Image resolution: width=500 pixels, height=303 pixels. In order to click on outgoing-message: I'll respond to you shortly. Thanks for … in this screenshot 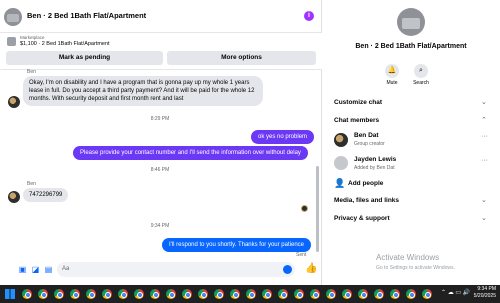, I will do `click(236, 245)`.